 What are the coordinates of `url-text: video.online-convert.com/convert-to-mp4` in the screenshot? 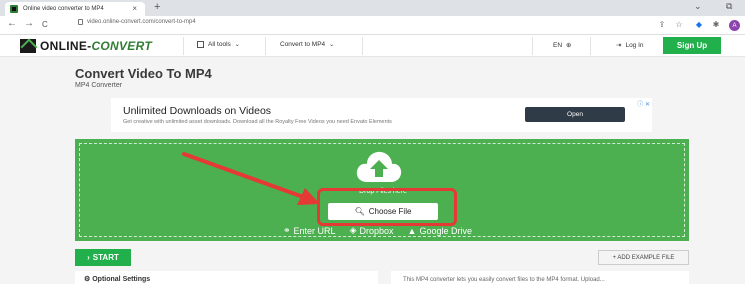 It's located at (141, 22).